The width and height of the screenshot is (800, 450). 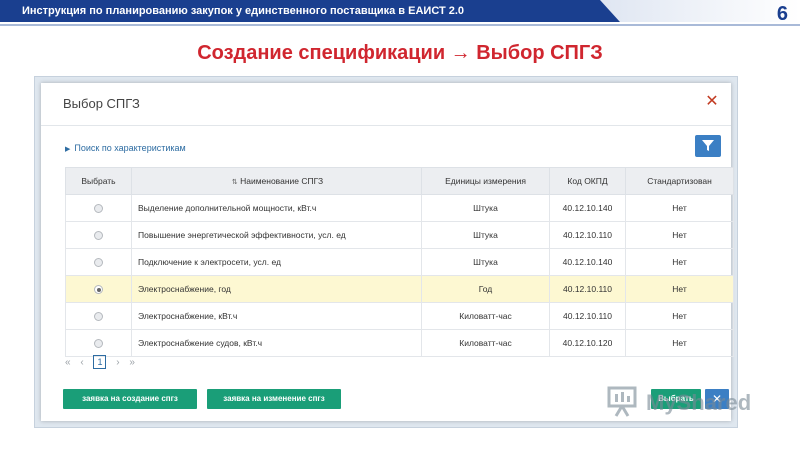 I want to click on watermark: MyShared, so click(x=686, y=401).